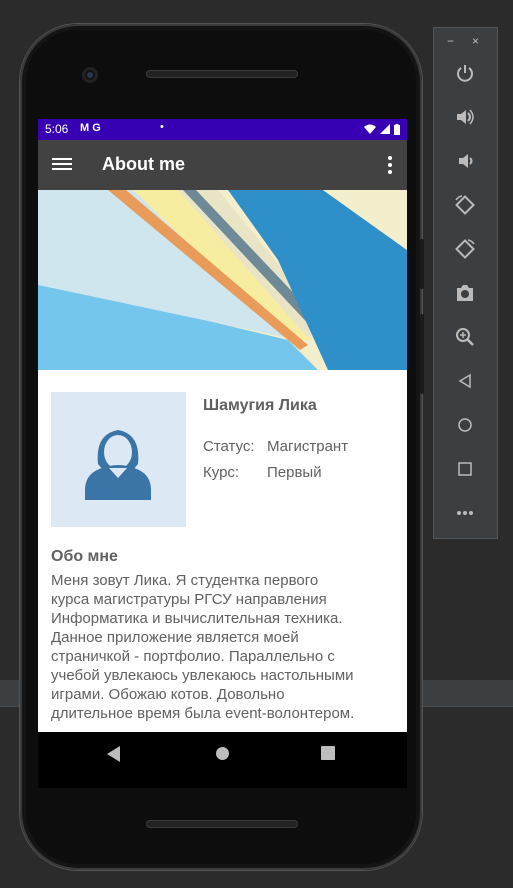 This screenshot has width=513, height=888. What do you see at coordinates (385, 129) in the screenshot?
I see `signal-icon` at bounding box center [385, 129].